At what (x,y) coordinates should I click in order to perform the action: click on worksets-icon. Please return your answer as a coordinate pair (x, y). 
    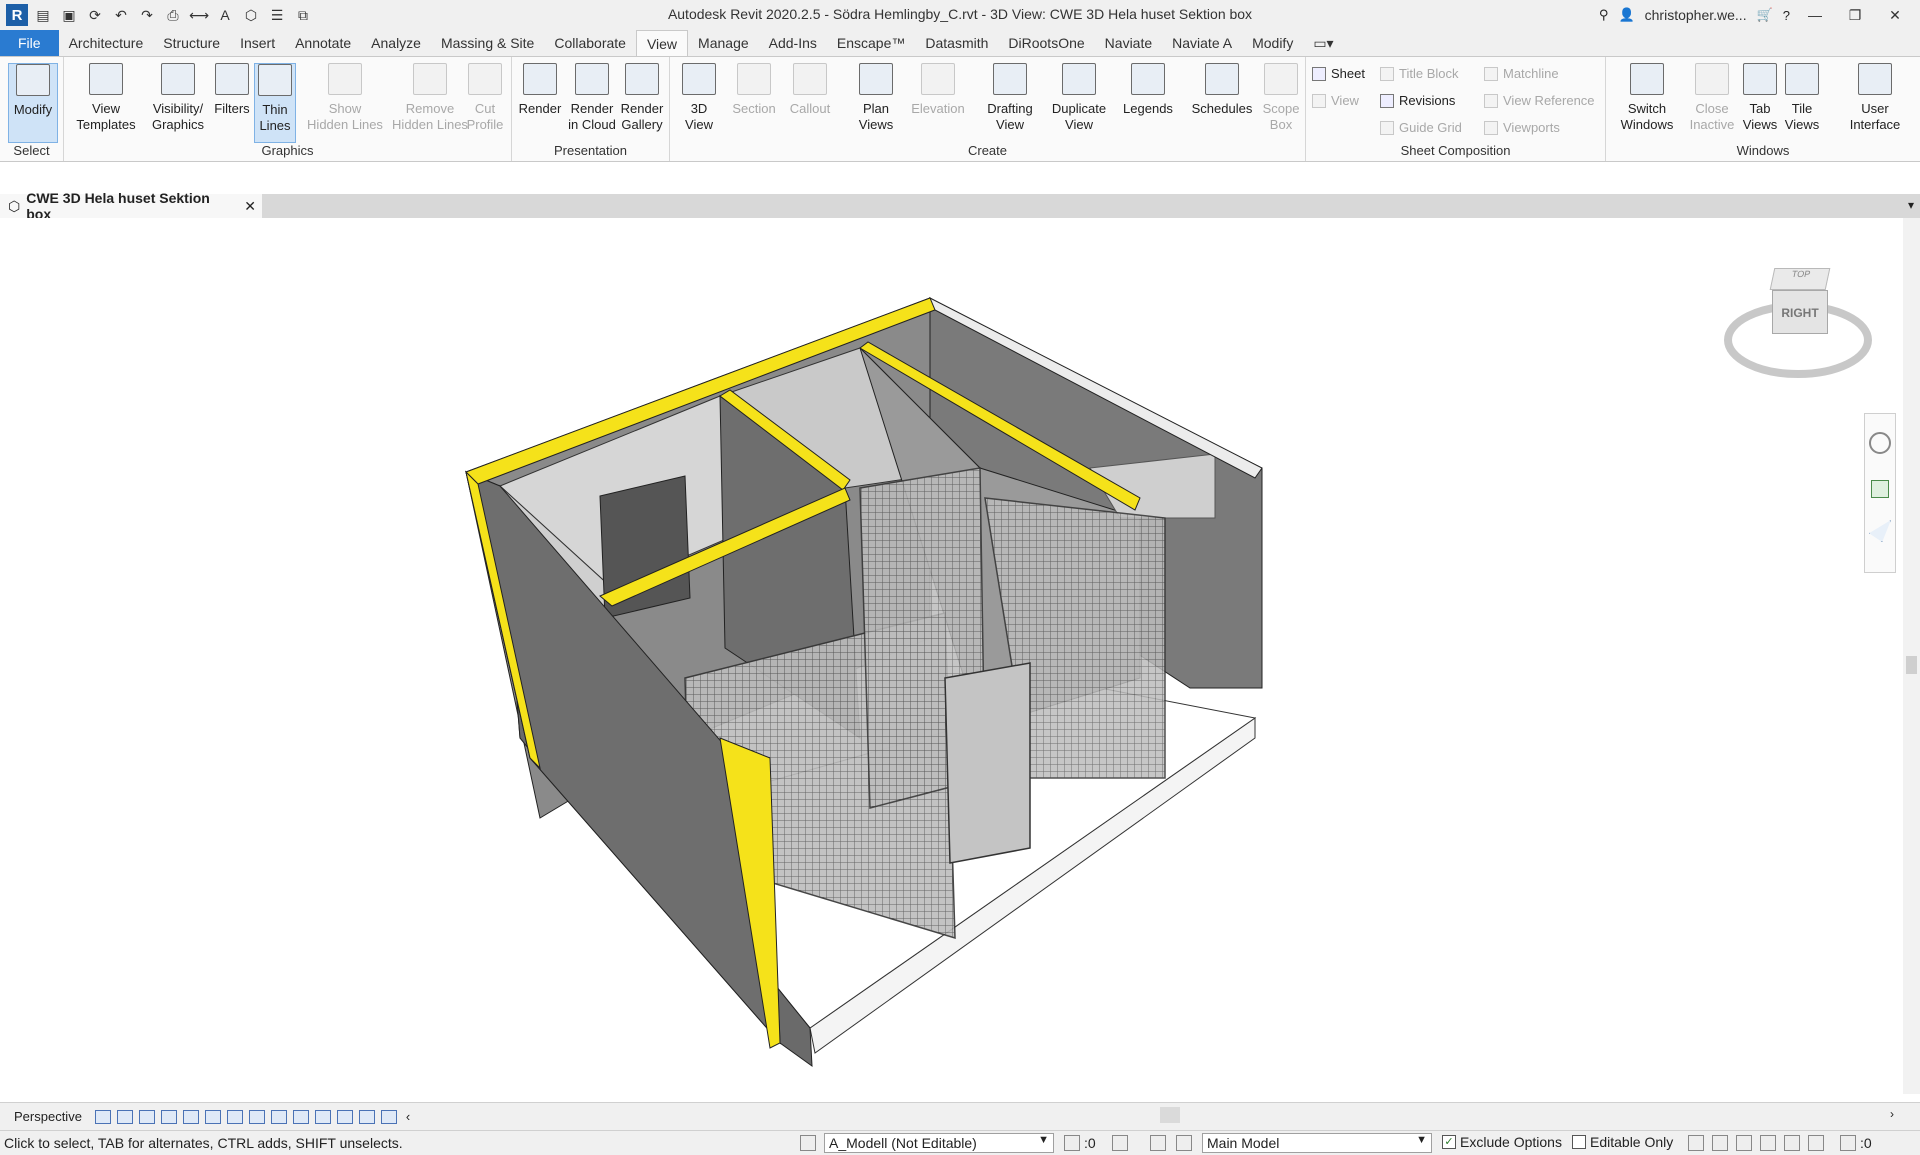
    Looking at the image, I should click on (808, 1143).